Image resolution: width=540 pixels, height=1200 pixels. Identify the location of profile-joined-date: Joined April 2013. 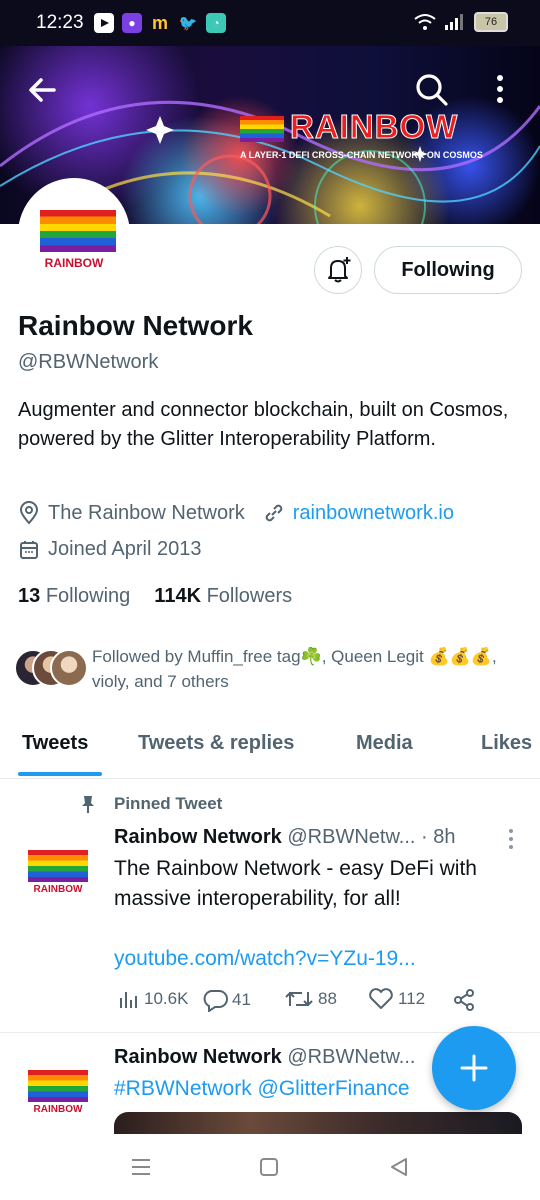
(125, 549).